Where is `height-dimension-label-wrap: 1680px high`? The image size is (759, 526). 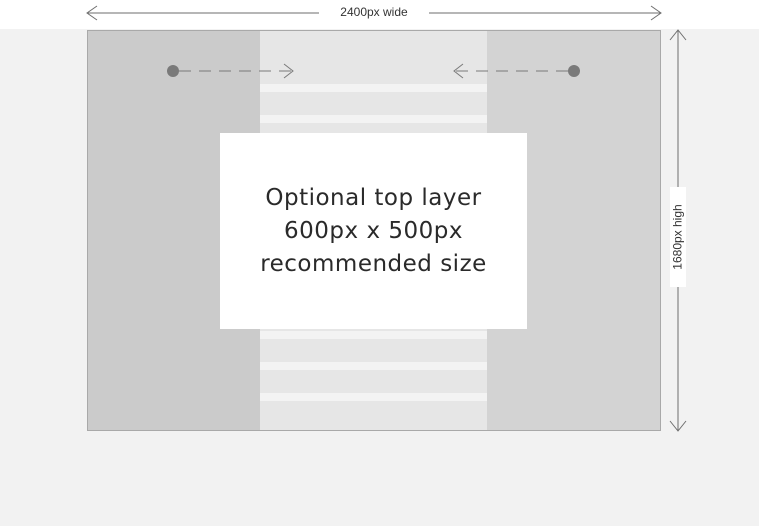
height-dimension-label-wrap: 1680px high is located at coordinates (678, 237).